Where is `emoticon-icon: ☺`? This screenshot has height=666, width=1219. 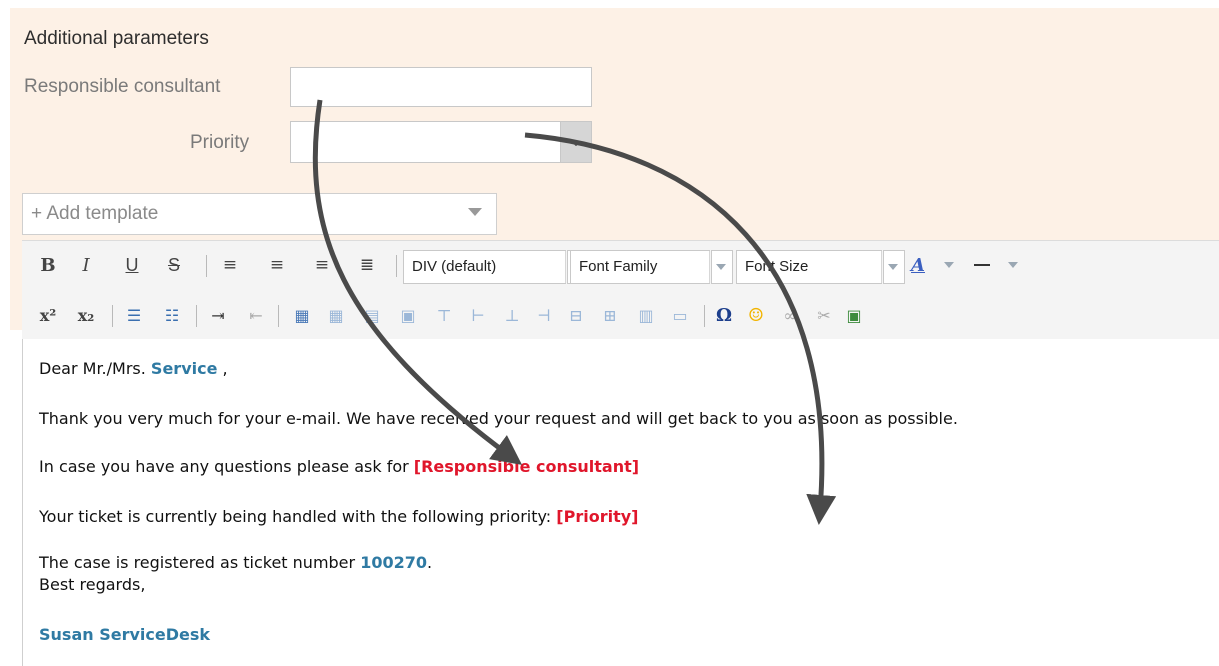
emoticon-icon: ☺ is located at coordinates (756, 315).